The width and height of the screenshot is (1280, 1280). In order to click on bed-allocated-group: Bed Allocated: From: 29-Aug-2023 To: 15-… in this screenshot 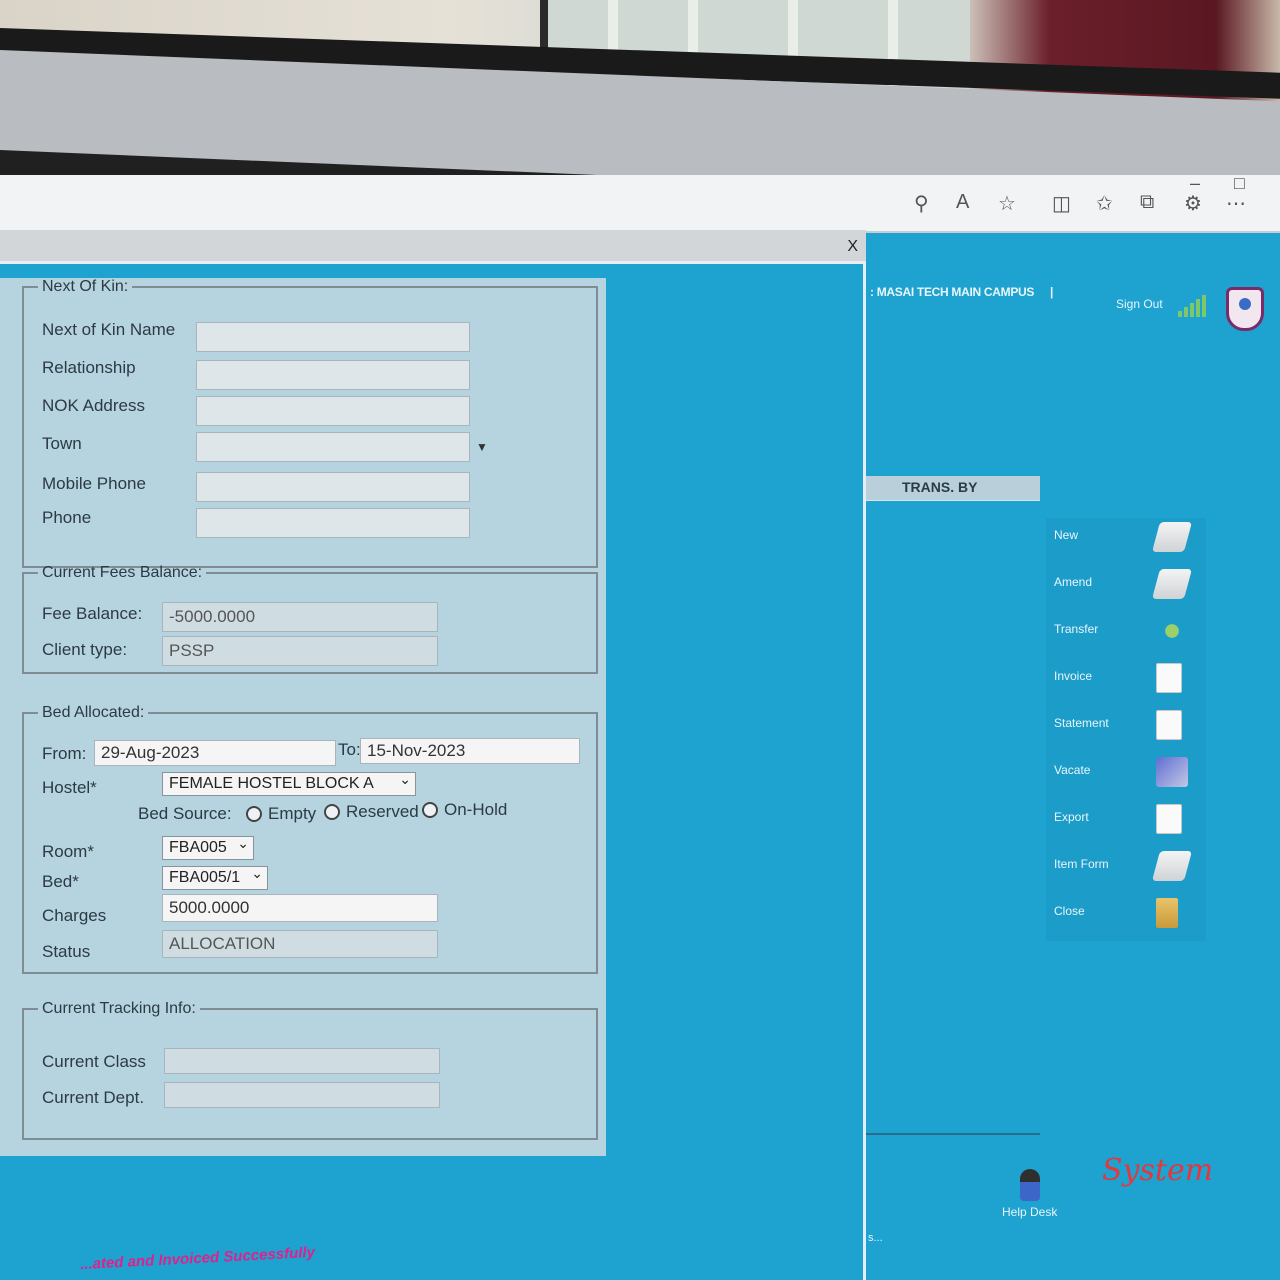, I will do `click(310, 839)`.